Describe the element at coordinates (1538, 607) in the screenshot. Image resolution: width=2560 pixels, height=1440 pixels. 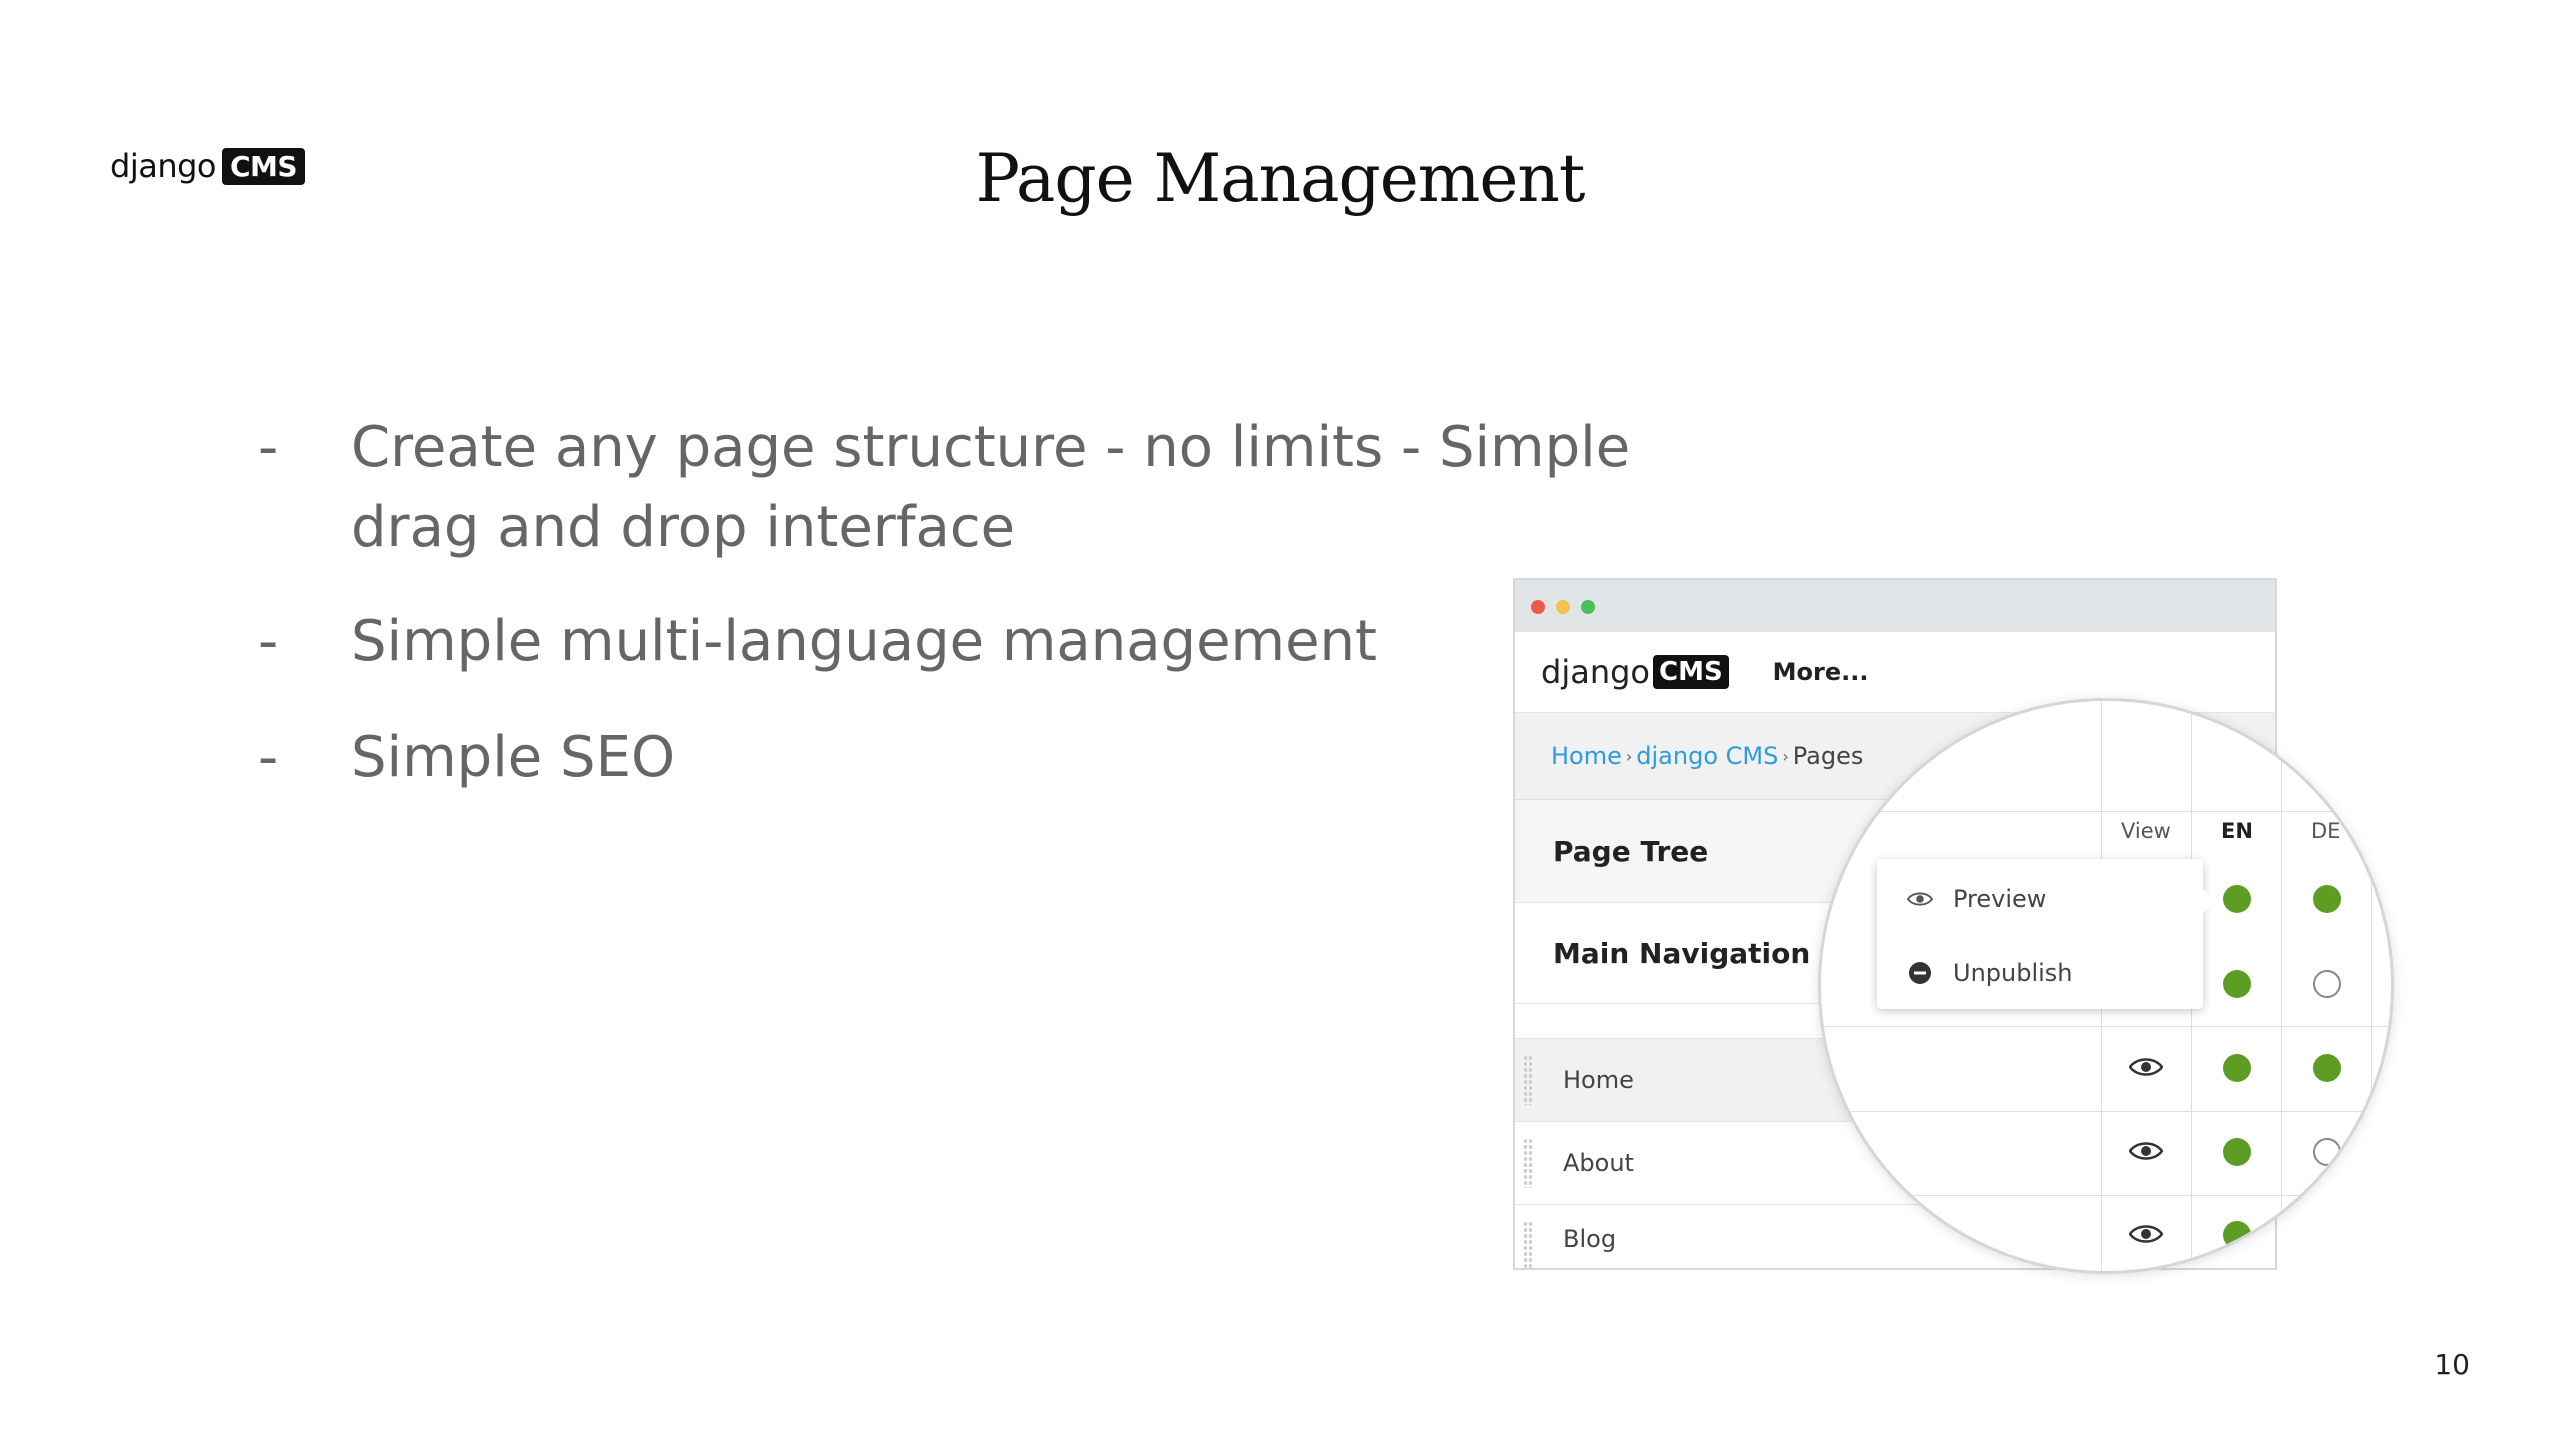
I see `close-window-dot` at that location.